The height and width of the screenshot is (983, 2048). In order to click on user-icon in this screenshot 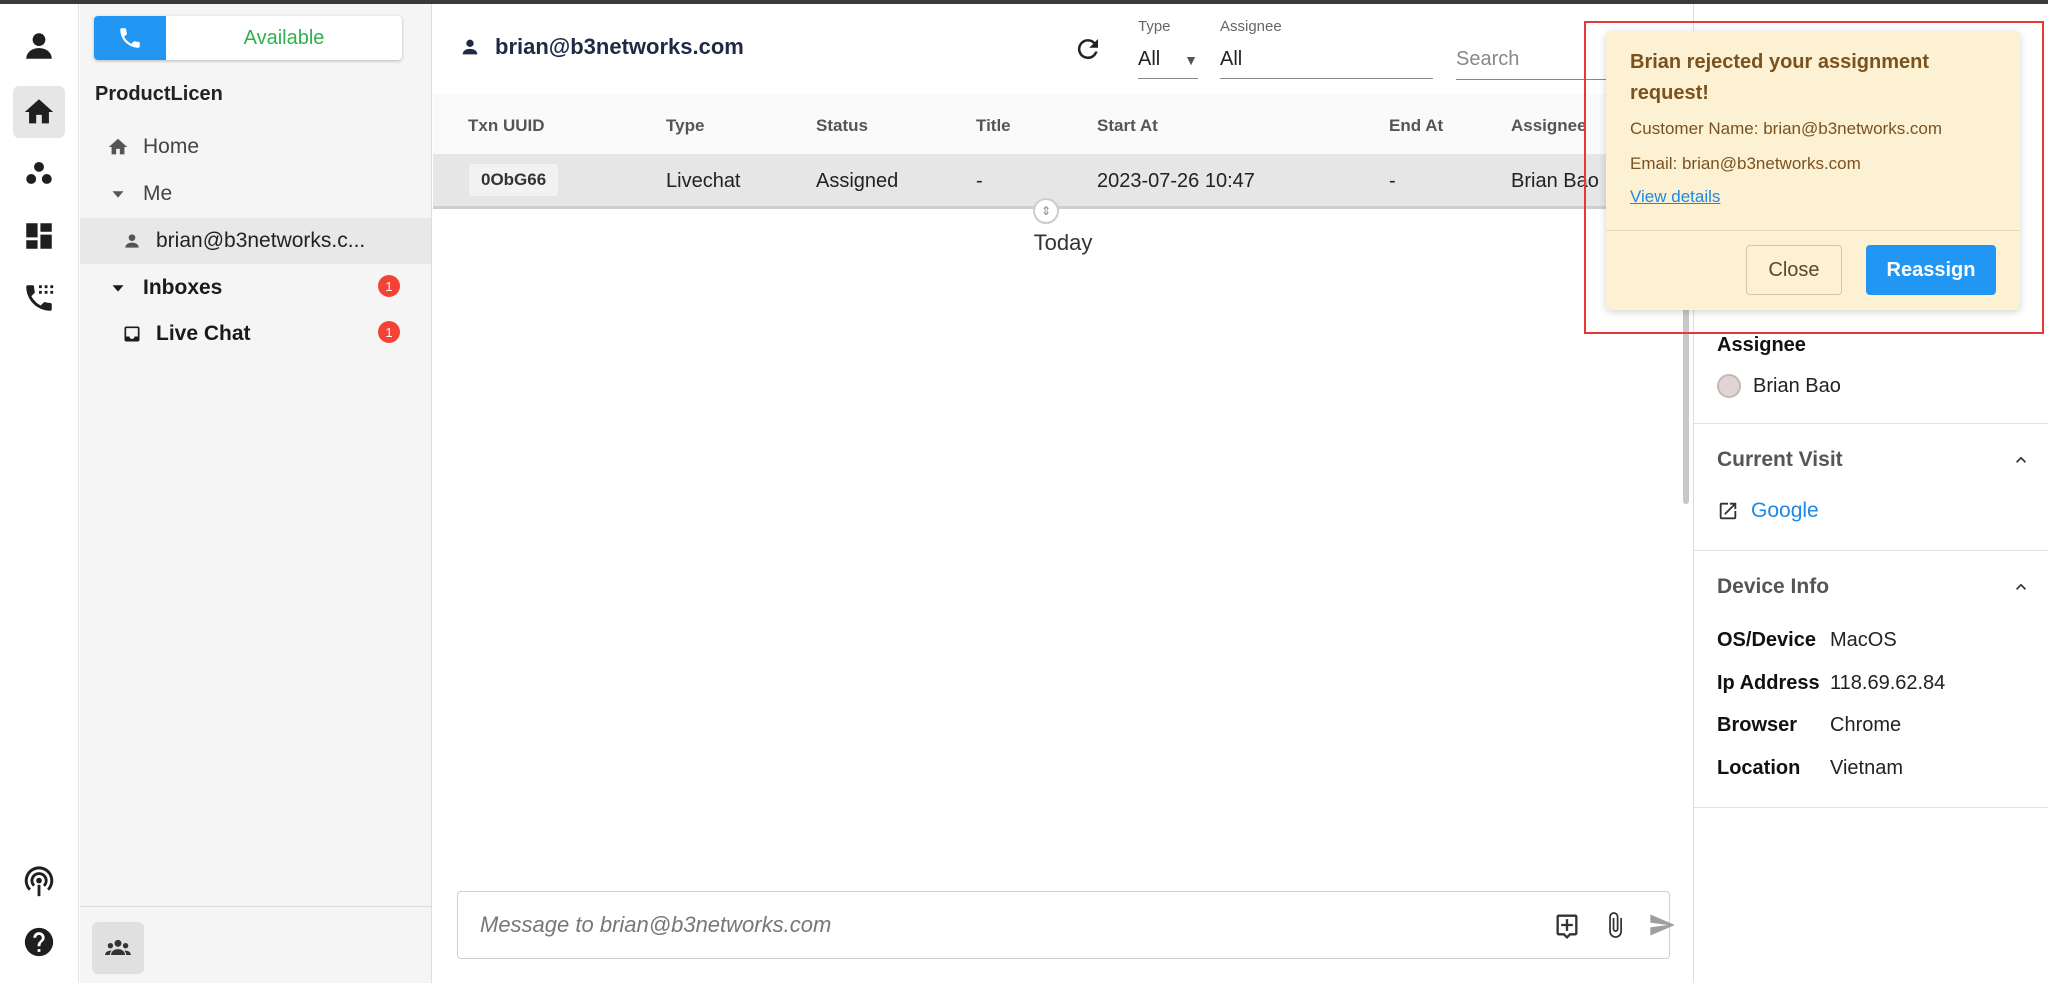, I will do `click(39, 46)`.